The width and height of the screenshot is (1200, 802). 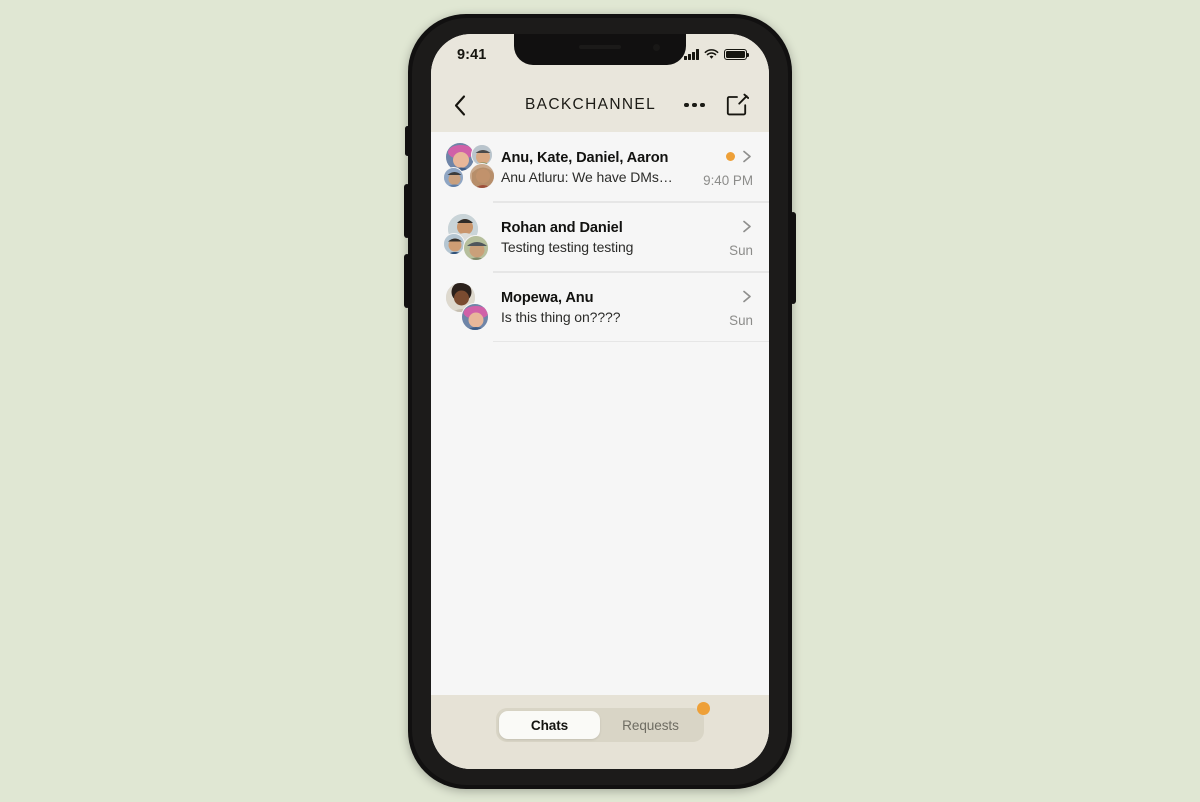 I want to click on unread-dot-badge, so click(x=730, y=156).